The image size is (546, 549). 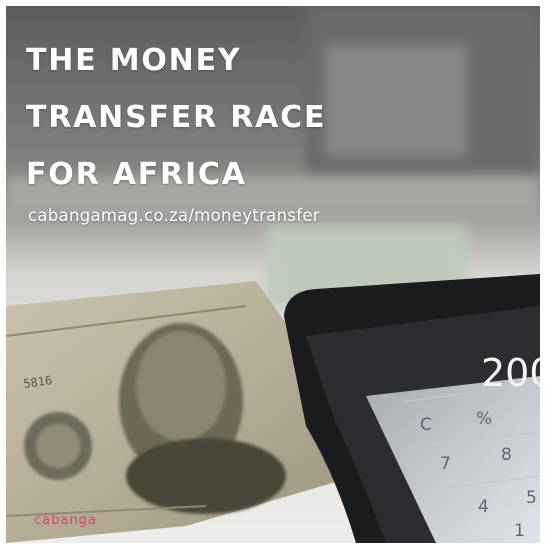 I want to click on headline-line-3: FOR AFRICA, so click(x=136, y=174).